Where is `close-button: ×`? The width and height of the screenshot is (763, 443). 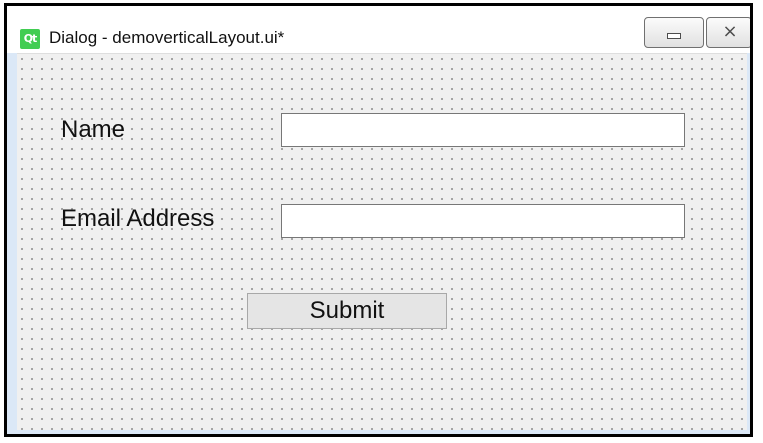
close-button: × is located at coordinates (728, 32).